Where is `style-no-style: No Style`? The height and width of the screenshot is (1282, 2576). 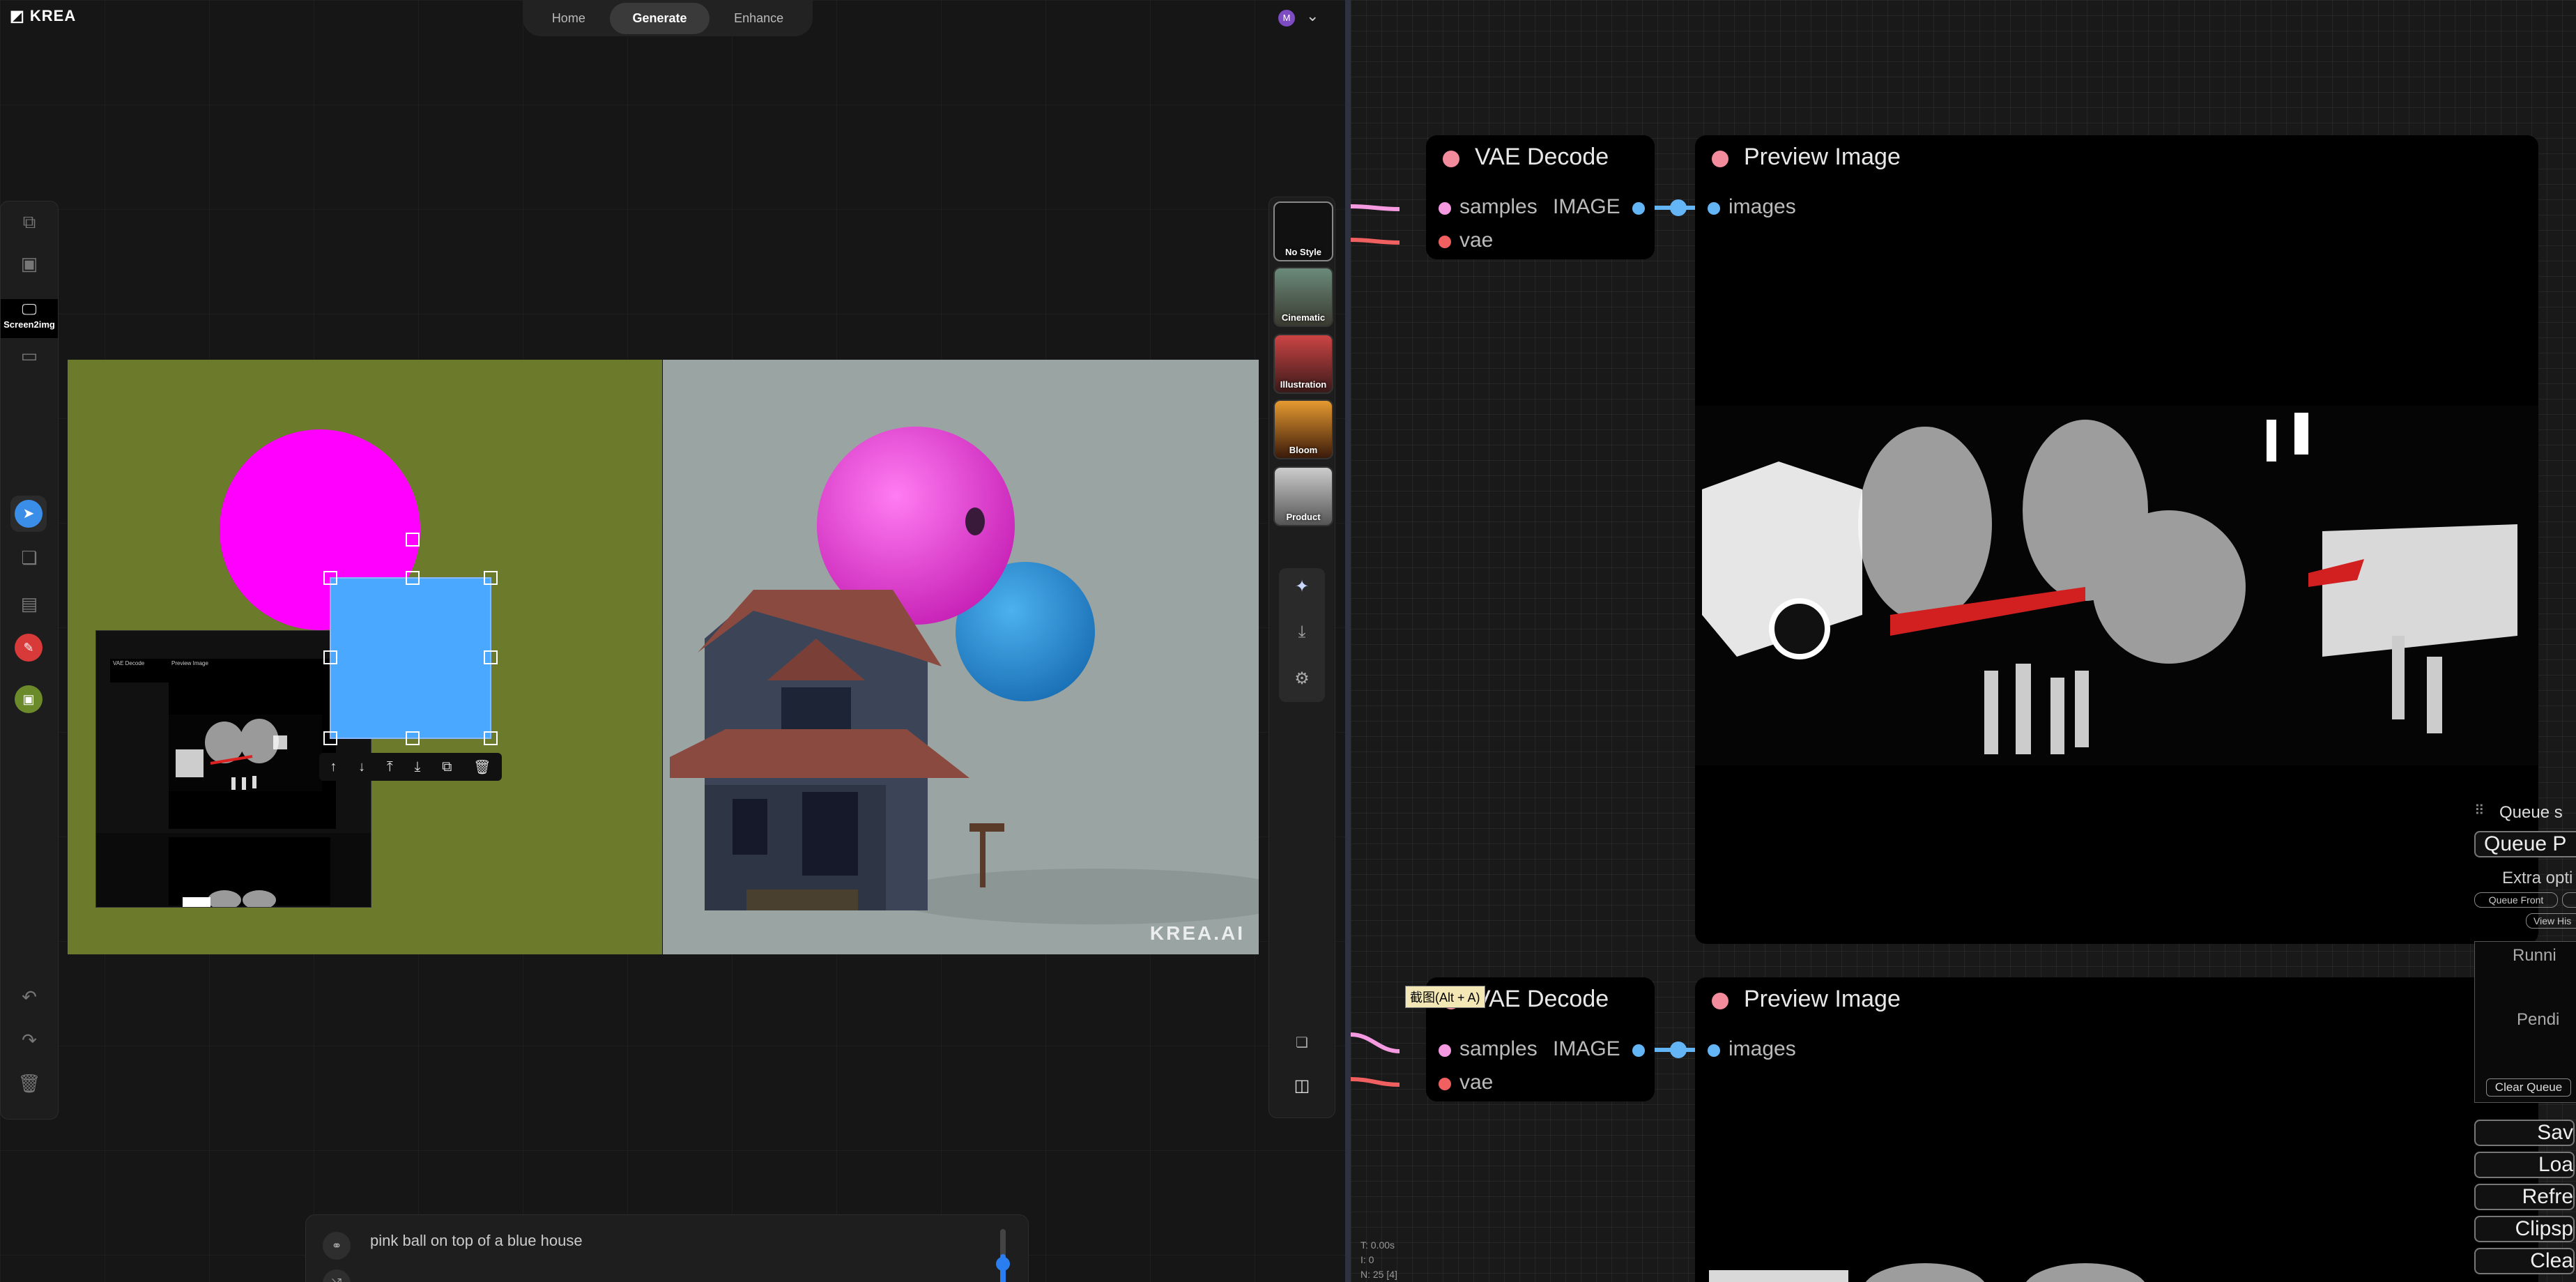
style-no-style: No Style is located at coordinates (1303, 231).